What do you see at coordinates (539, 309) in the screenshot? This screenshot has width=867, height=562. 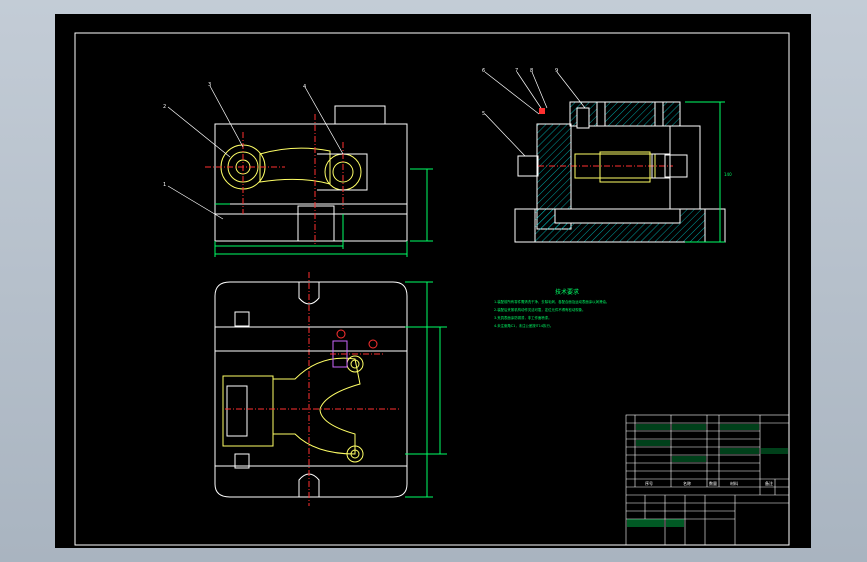 I see `tech-req-line-2: 2.装配后夹紧机构动作灵活可靠，定位元件不得有松动现象。` at bounding box center [539, 309].